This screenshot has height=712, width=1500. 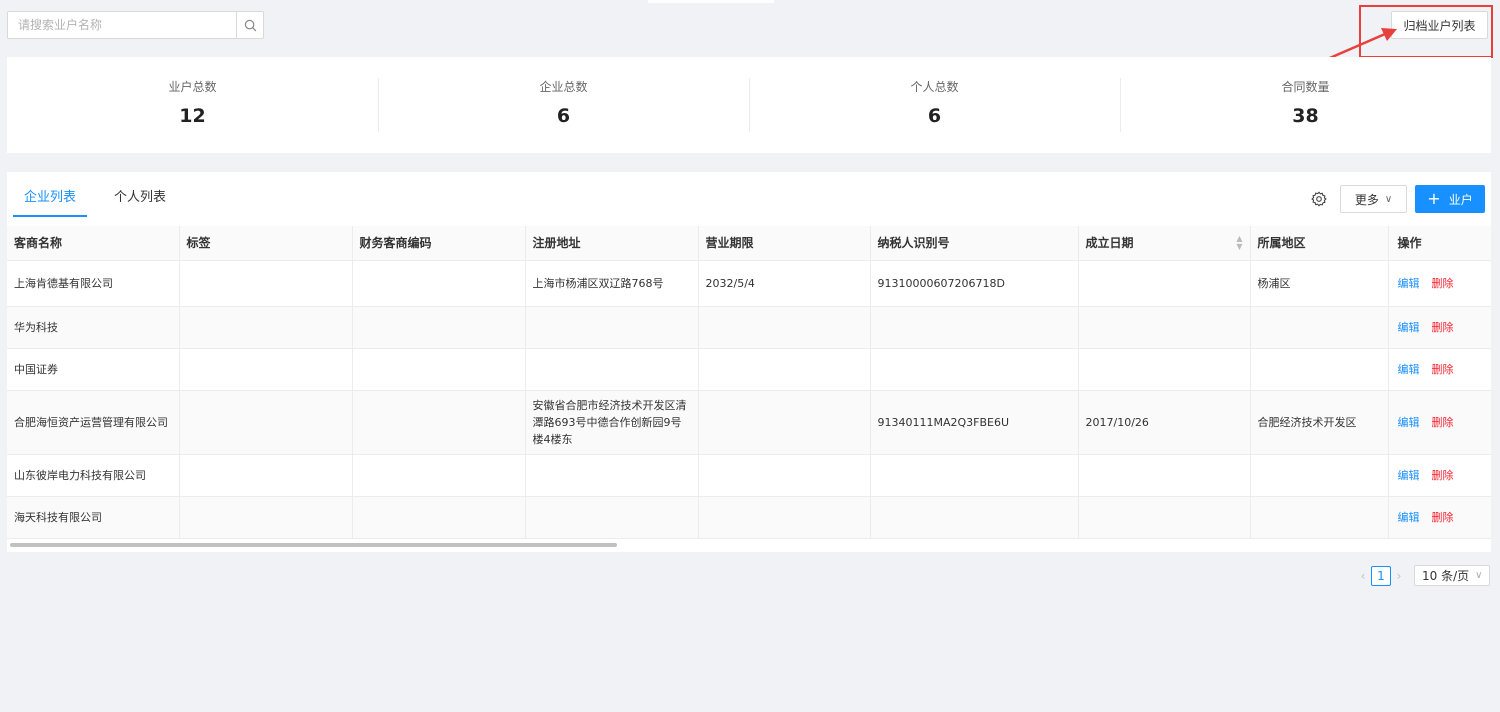 I want to click on table-row: 海天科技有限公司 编辑 删除, so click(x=749, y=517).